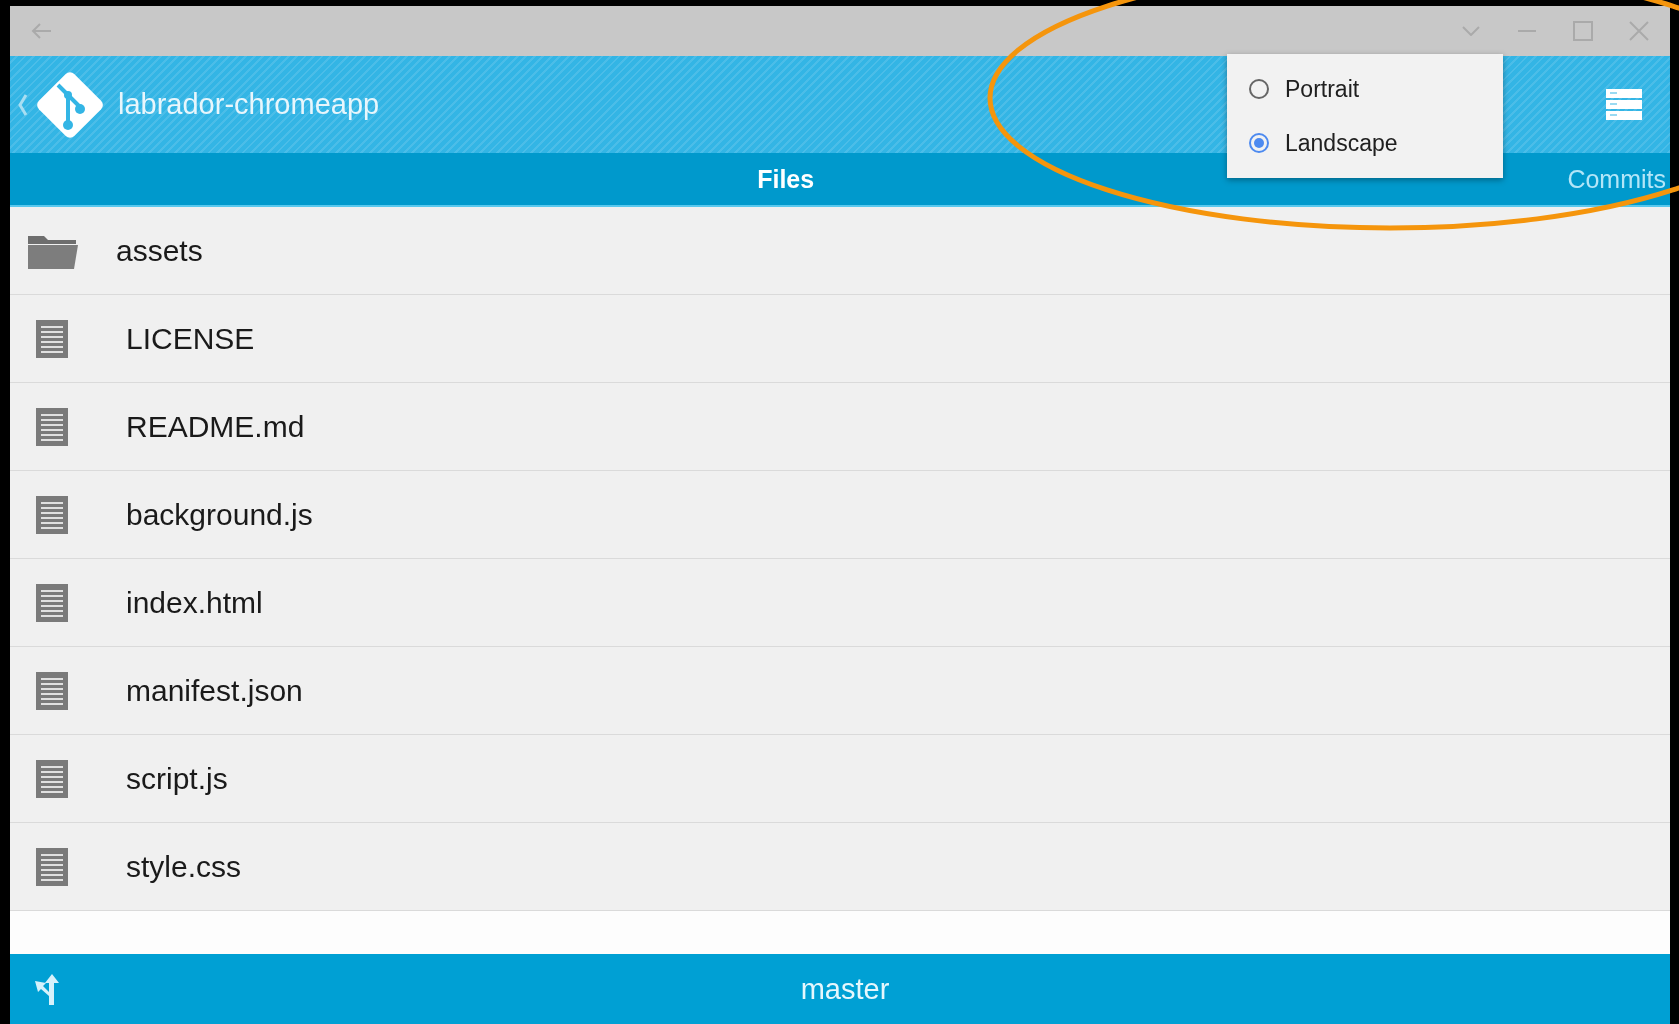  I want to click on file-row: README.md, so click(840, 427).